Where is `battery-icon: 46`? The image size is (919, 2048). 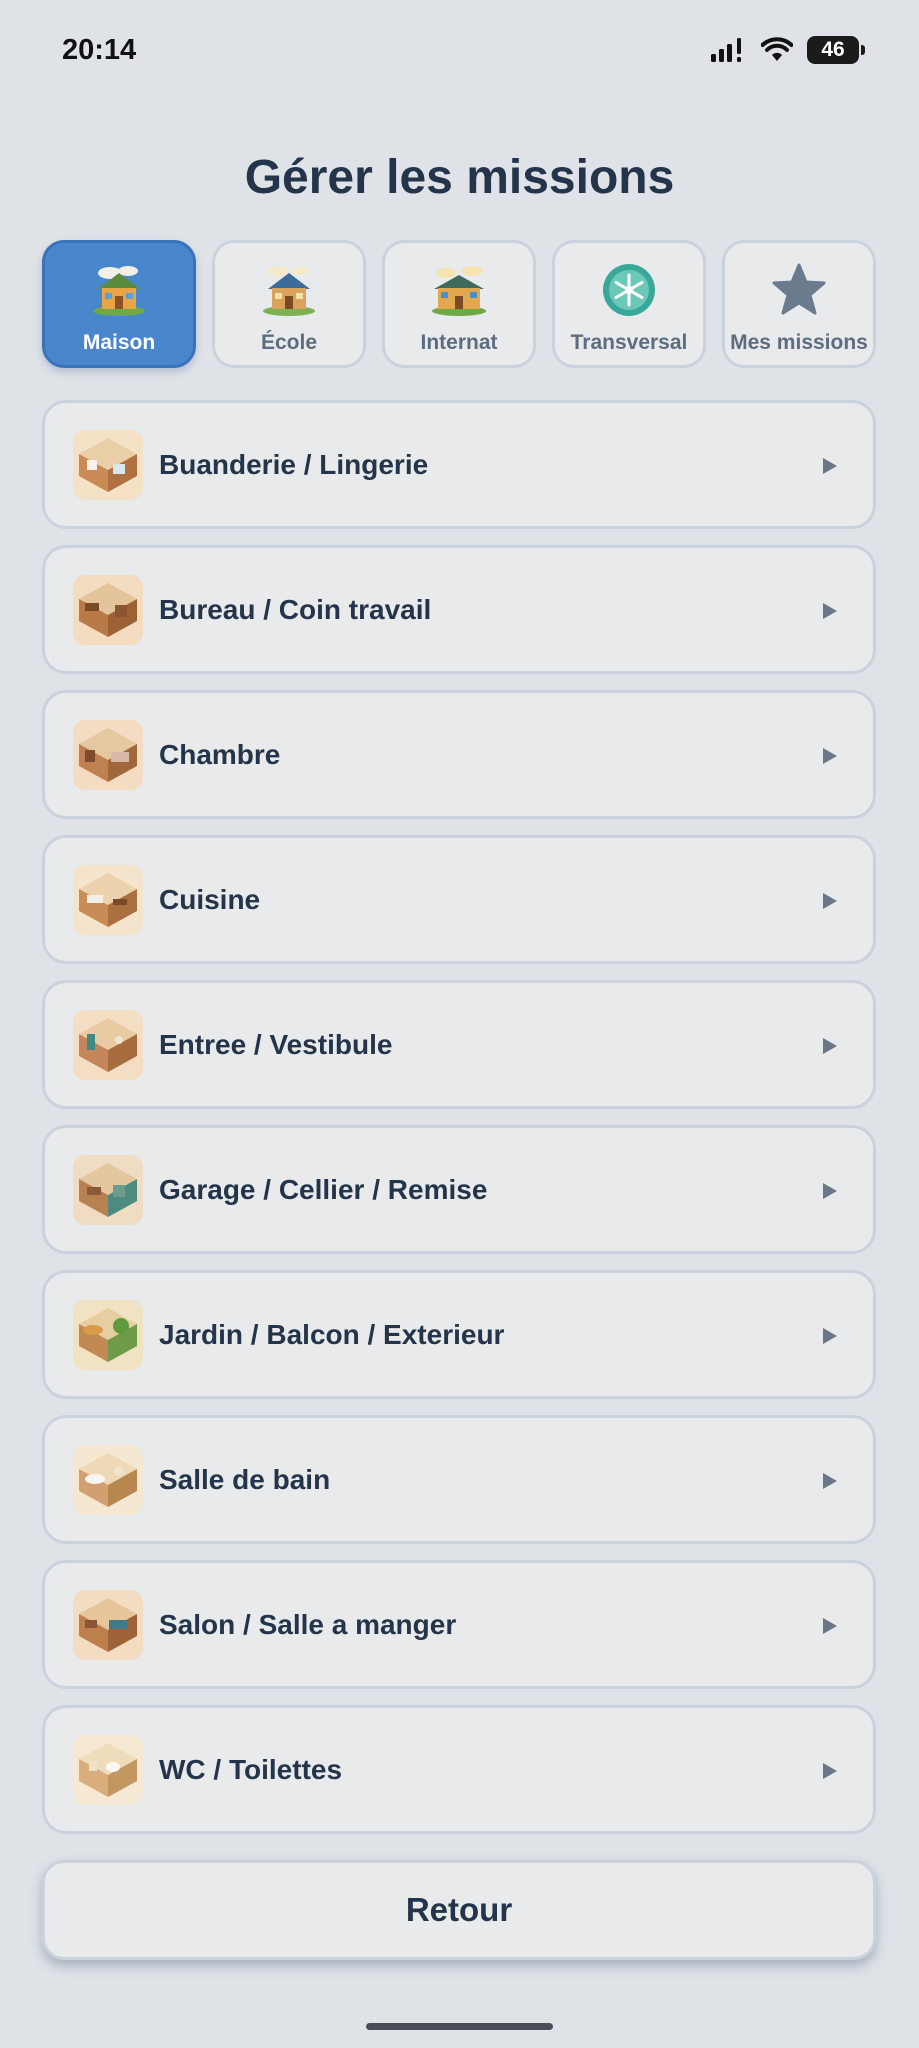
battery-icon: 46 is located at coordinates (836, 50).